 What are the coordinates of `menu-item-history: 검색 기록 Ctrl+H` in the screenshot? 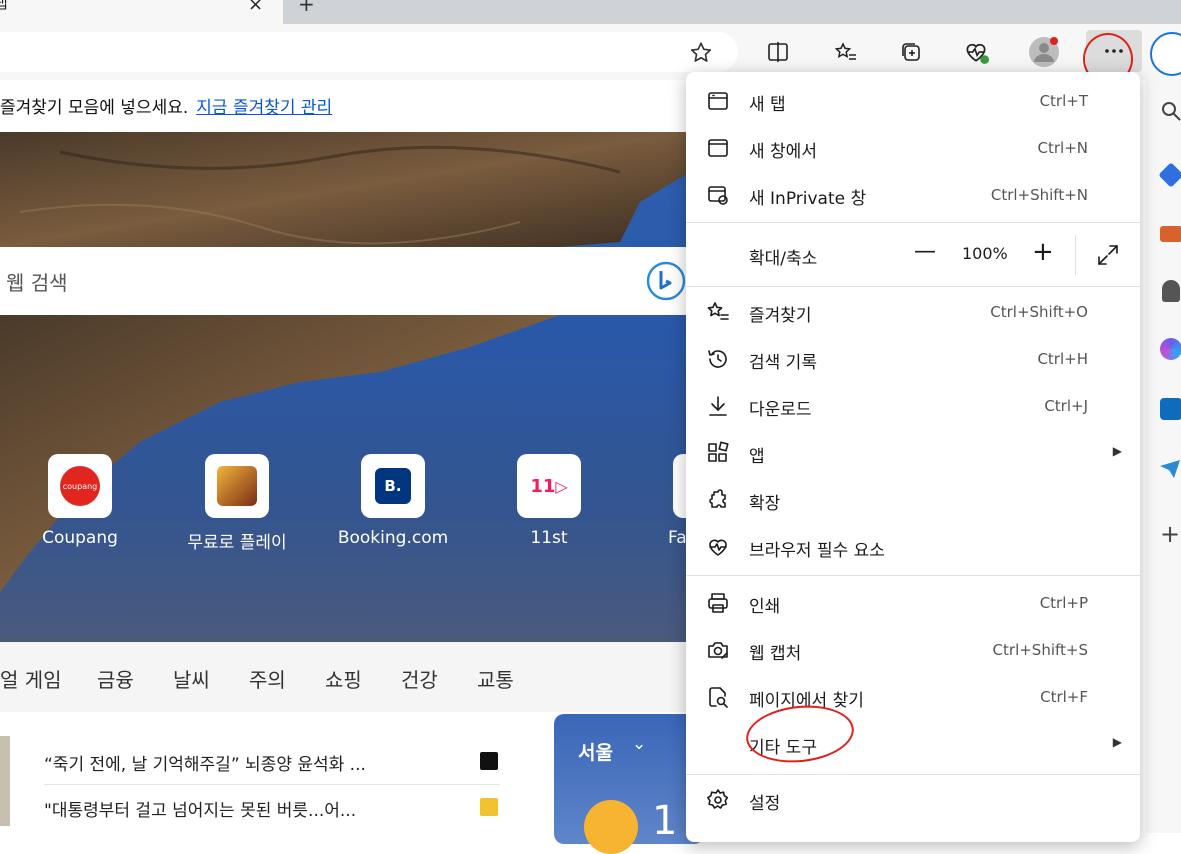 It's located at (913, 359).